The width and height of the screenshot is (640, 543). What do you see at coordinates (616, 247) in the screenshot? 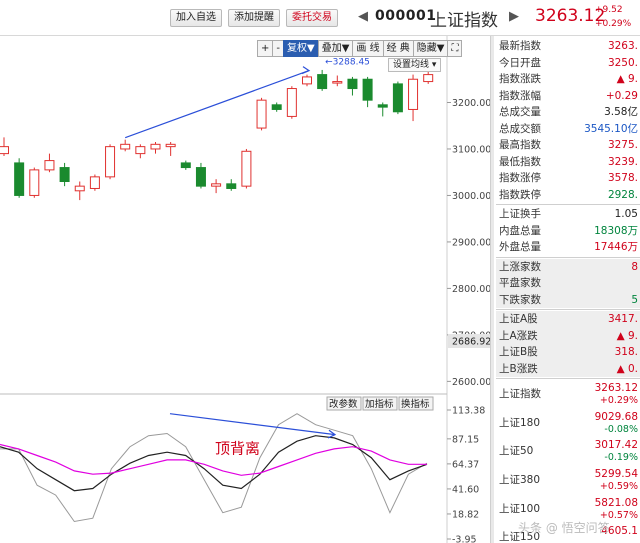
I see `quote-value: 17446万` at bounding box center [616, 247].